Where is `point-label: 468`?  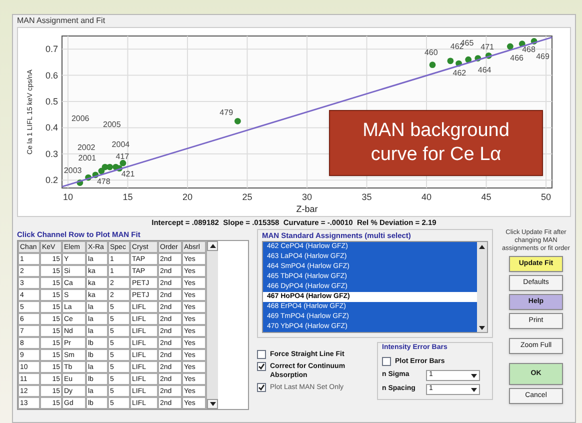
point-label: 468 is located at coordinates (529, 49).